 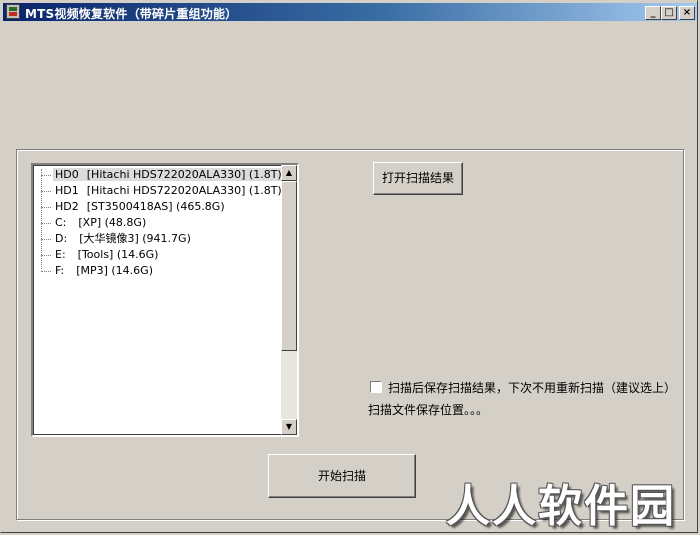 What do you see at coordinates (61, 238) in the screenshot?
I see `drive-name: D:` at bounding box center [61, 238].